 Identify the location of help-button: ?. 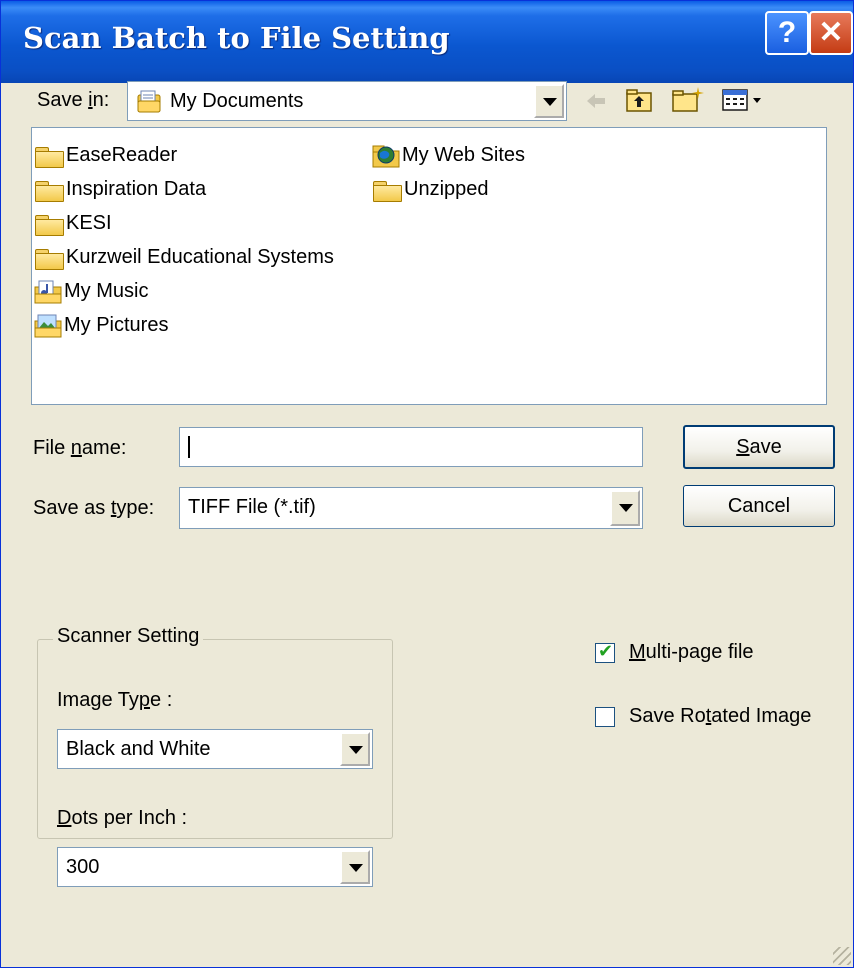
(787, 33).